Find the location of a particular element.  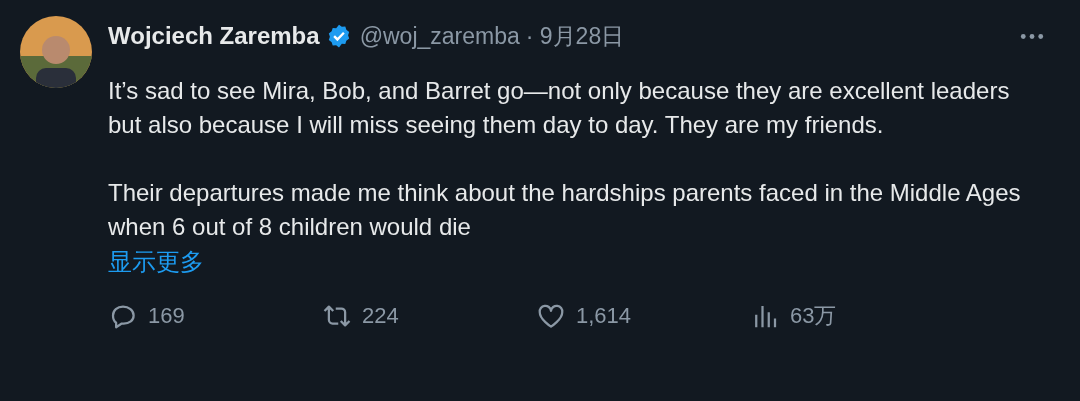

action-count: 1,614 is located at coordinates (604, 316).